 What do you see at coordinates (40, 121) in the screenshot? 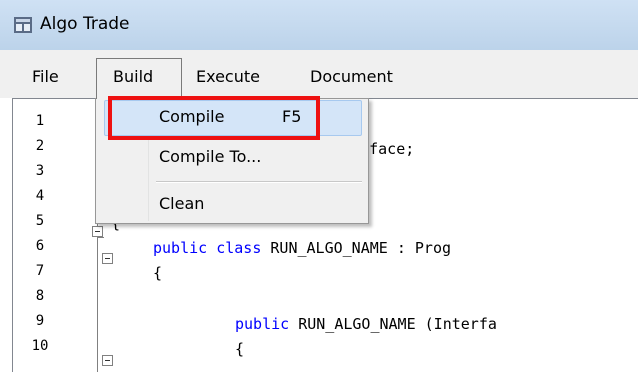
I see `line-number: 1` at bounding box center [40, 121].